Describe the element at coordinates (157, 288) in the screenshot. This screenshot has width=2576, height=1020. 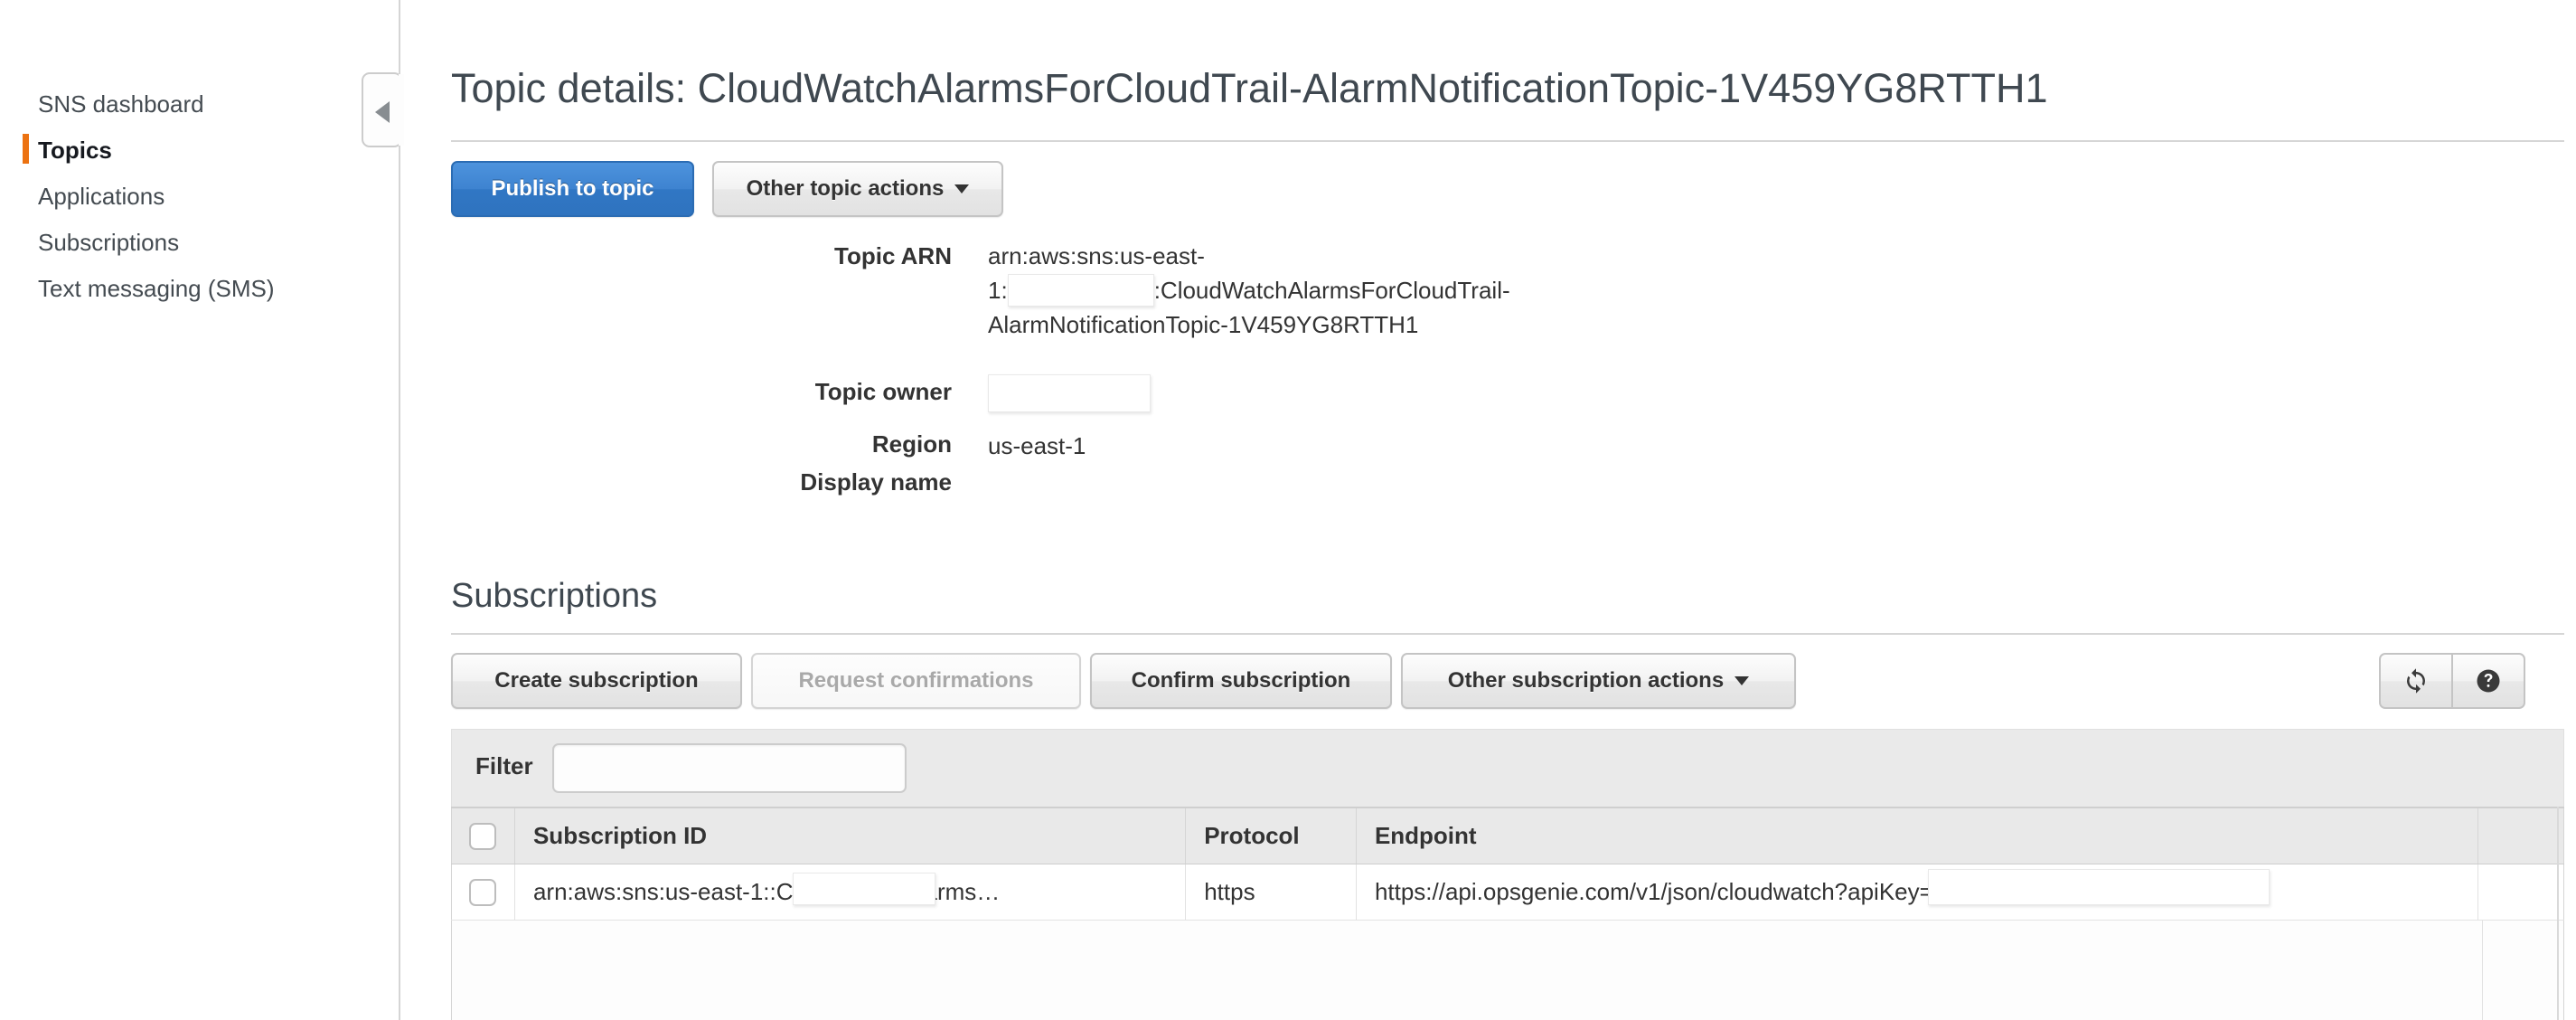
I see `sidebar-item-label: Text messaging (SMS)` at that location.